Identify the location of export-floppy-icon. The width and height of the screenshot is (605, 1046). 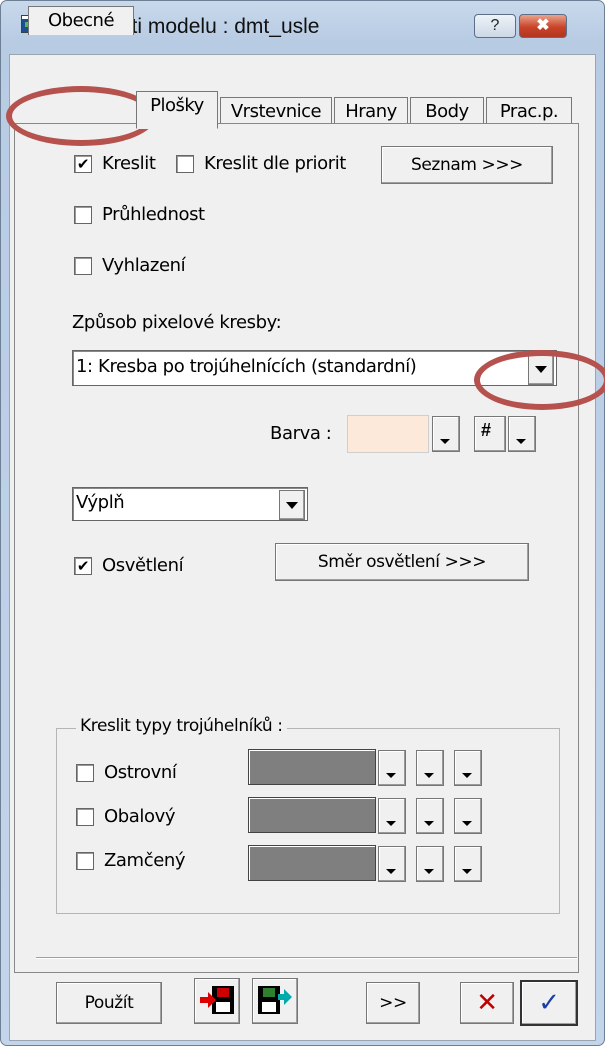
(275, 1000).